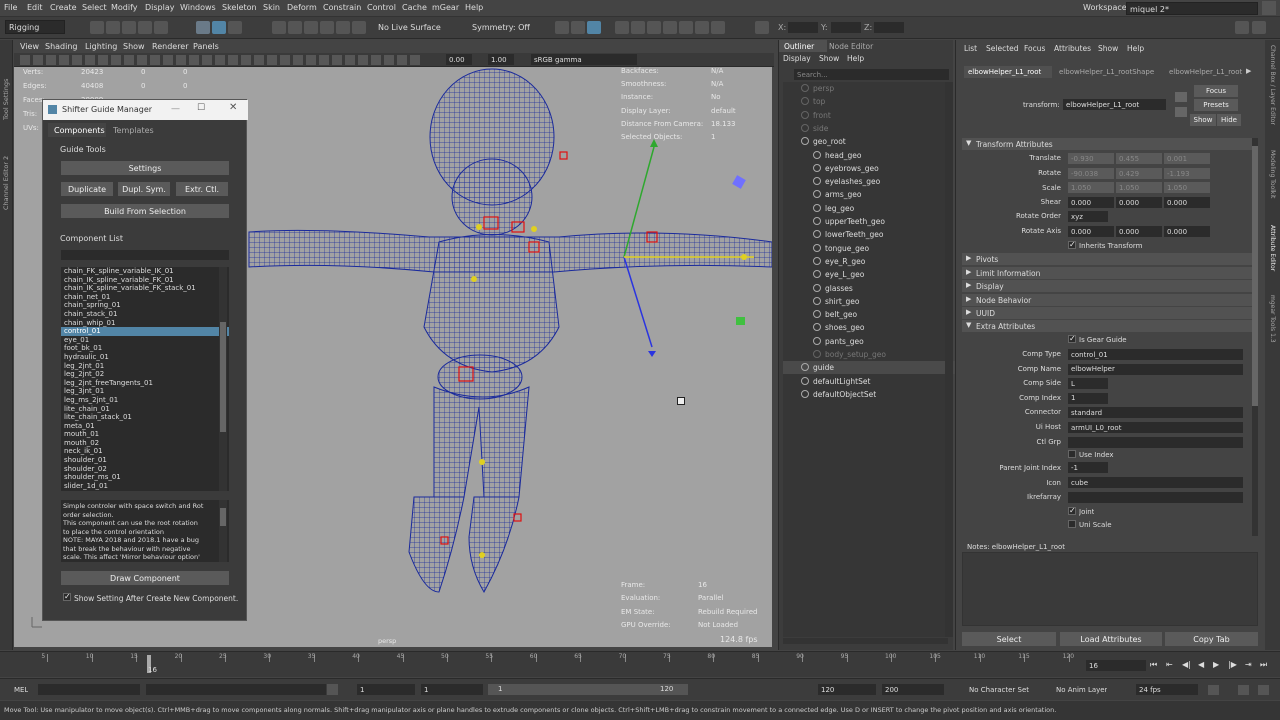 This screenshot has width=1280, height=720. Describe the element at coordinates (847, 689) in the screenshot. I see `playback-end-field: 120` at that location.